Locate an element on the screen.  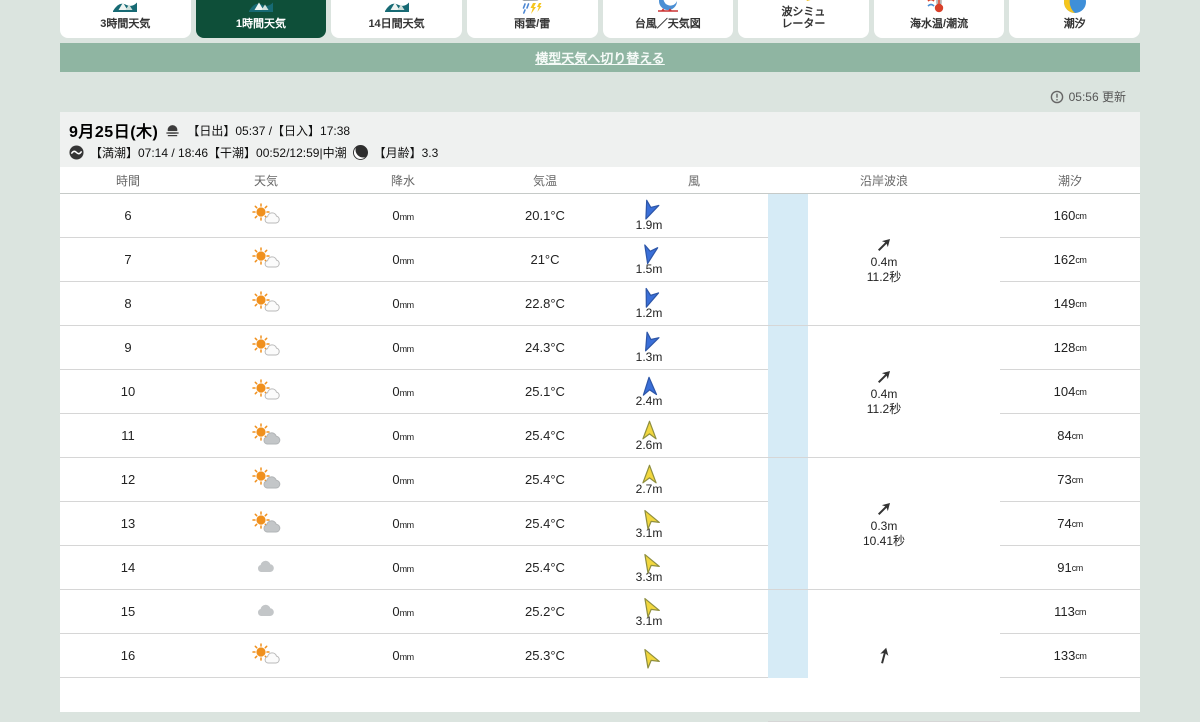
tab-label: 海水温/潮流 is located at coordinates (939, 24).